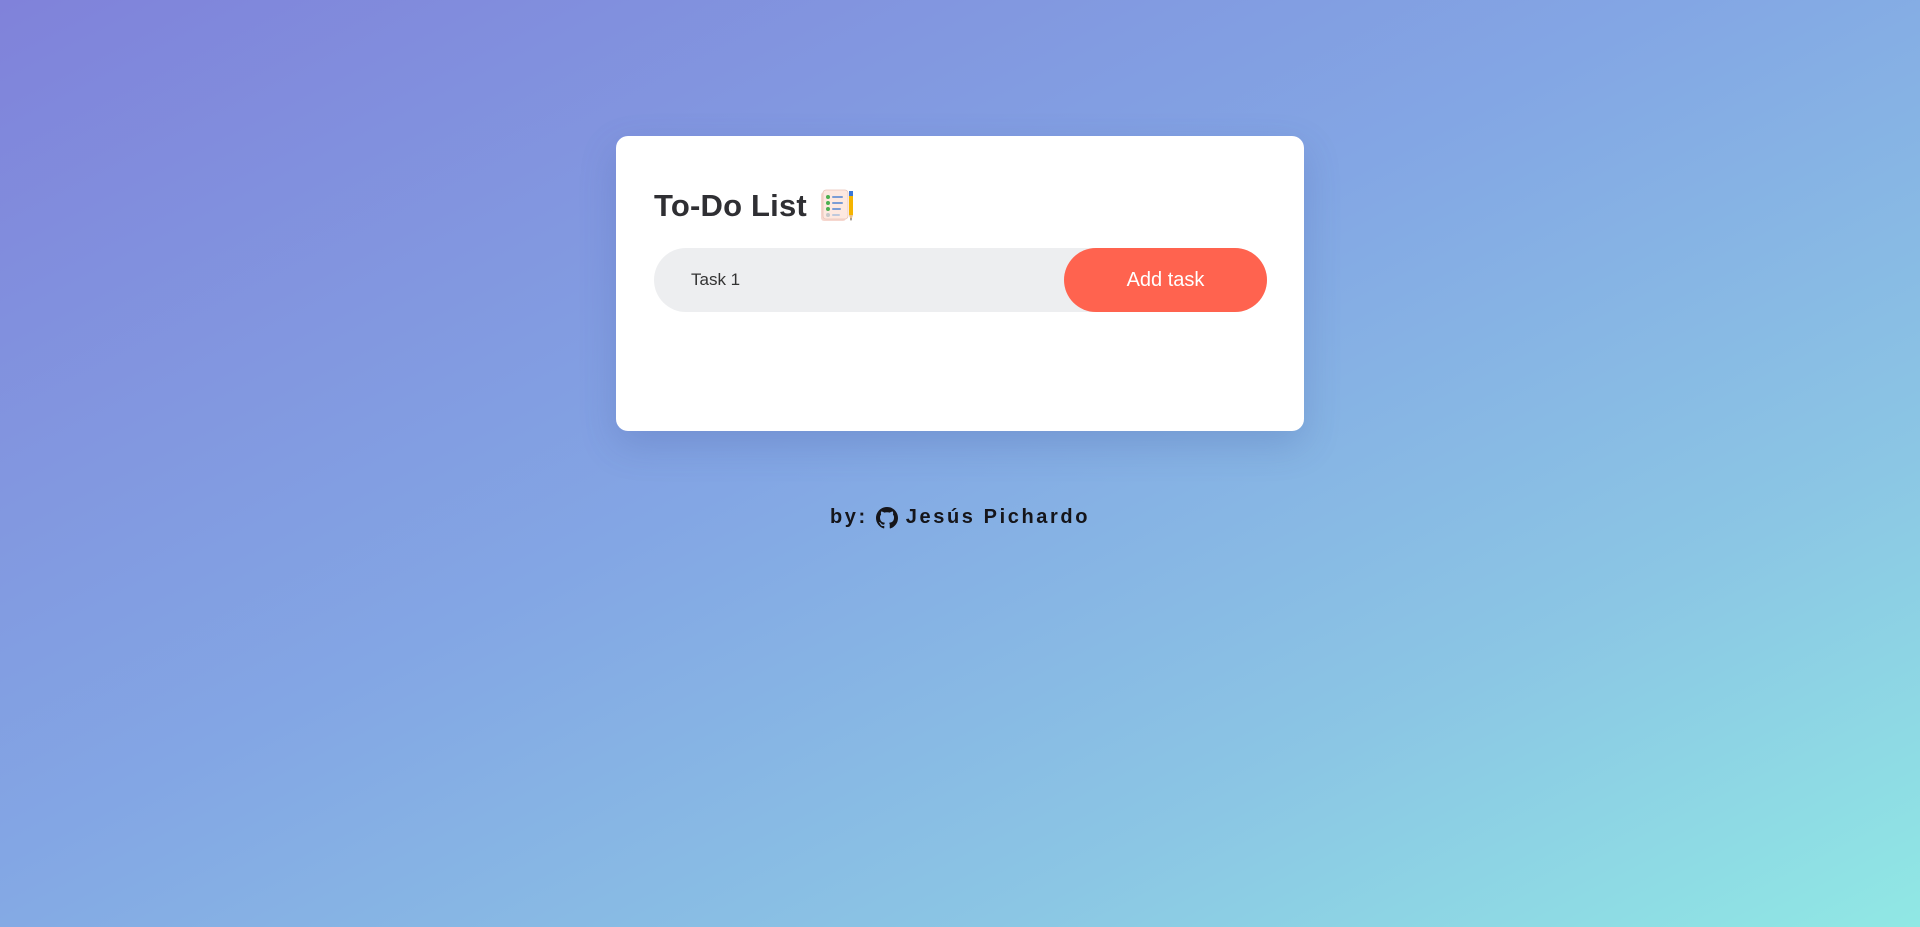 The height and width of the screenshot is (927, 1920). I want to click on clipboard-checklist-icon, so click(836, 205).